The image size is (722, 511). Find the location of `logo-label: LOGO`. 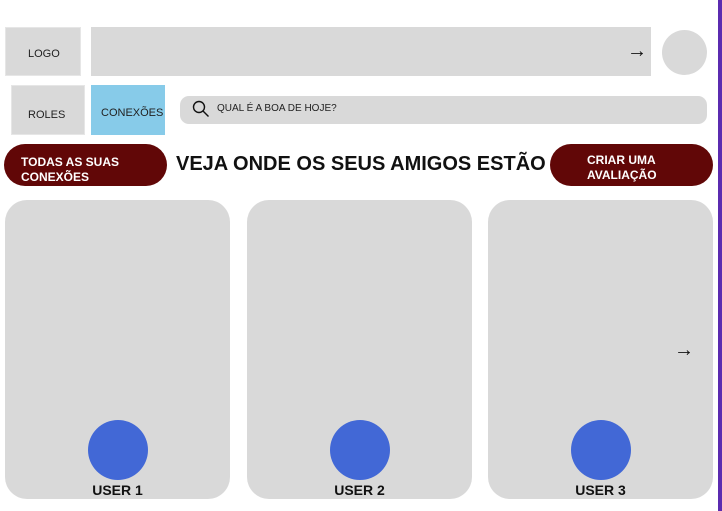

logo-label: LOGO is located at coordinates (44, 54).